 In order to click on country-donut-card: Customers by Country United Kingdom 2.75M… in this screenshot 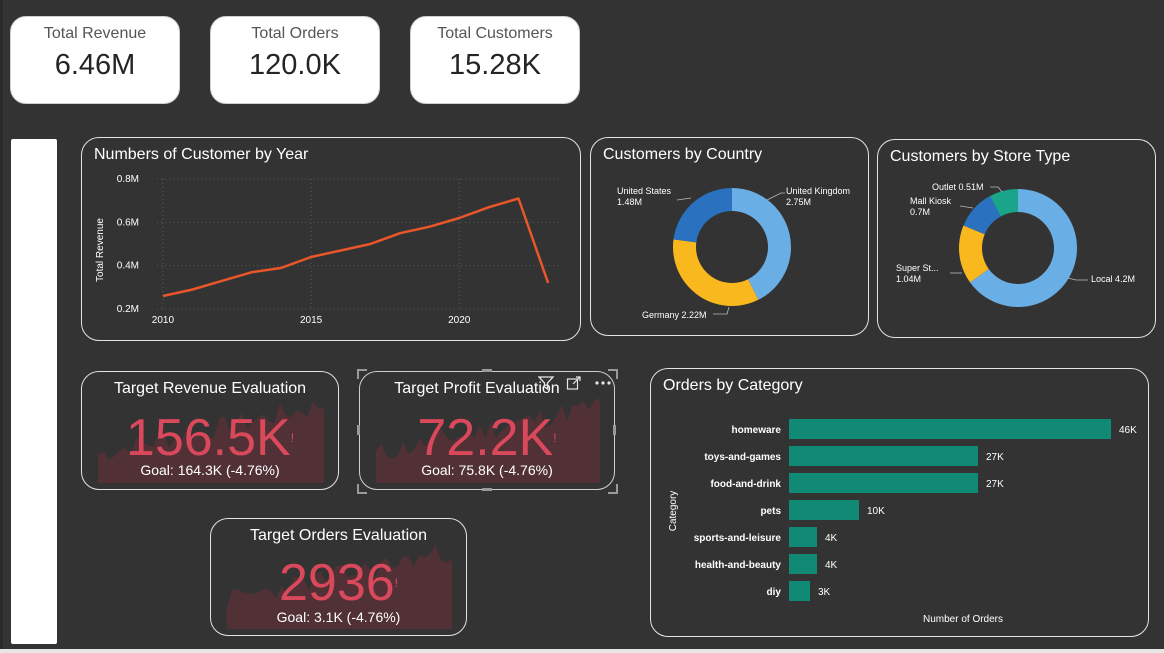, I will do `click(729, 236)`.